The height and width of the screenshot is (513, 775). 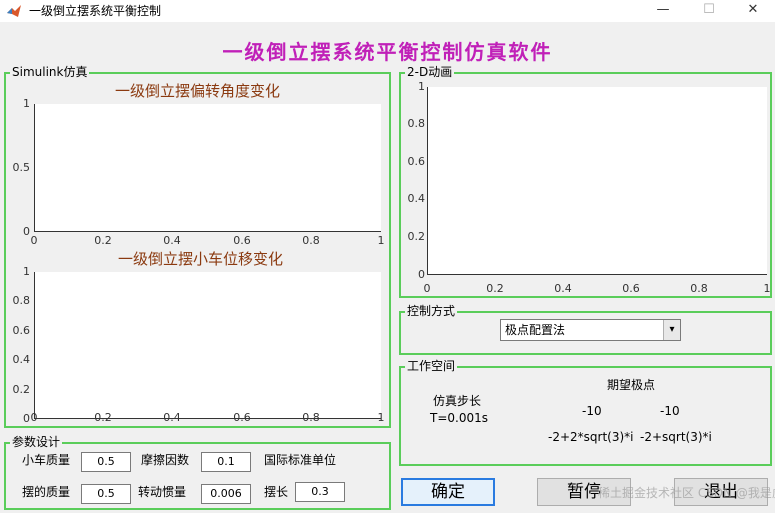 I want to click on simulink-panel-title: Simulink仿真, so click(x=50, y=72).